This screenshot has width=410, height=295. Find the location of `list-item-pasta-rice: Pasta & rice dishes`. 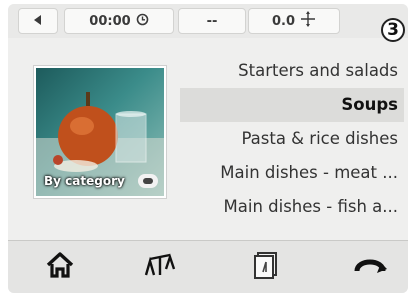

list-item-pasta-rice: Pasta & rice dishes is located at coordinates (292, 139).